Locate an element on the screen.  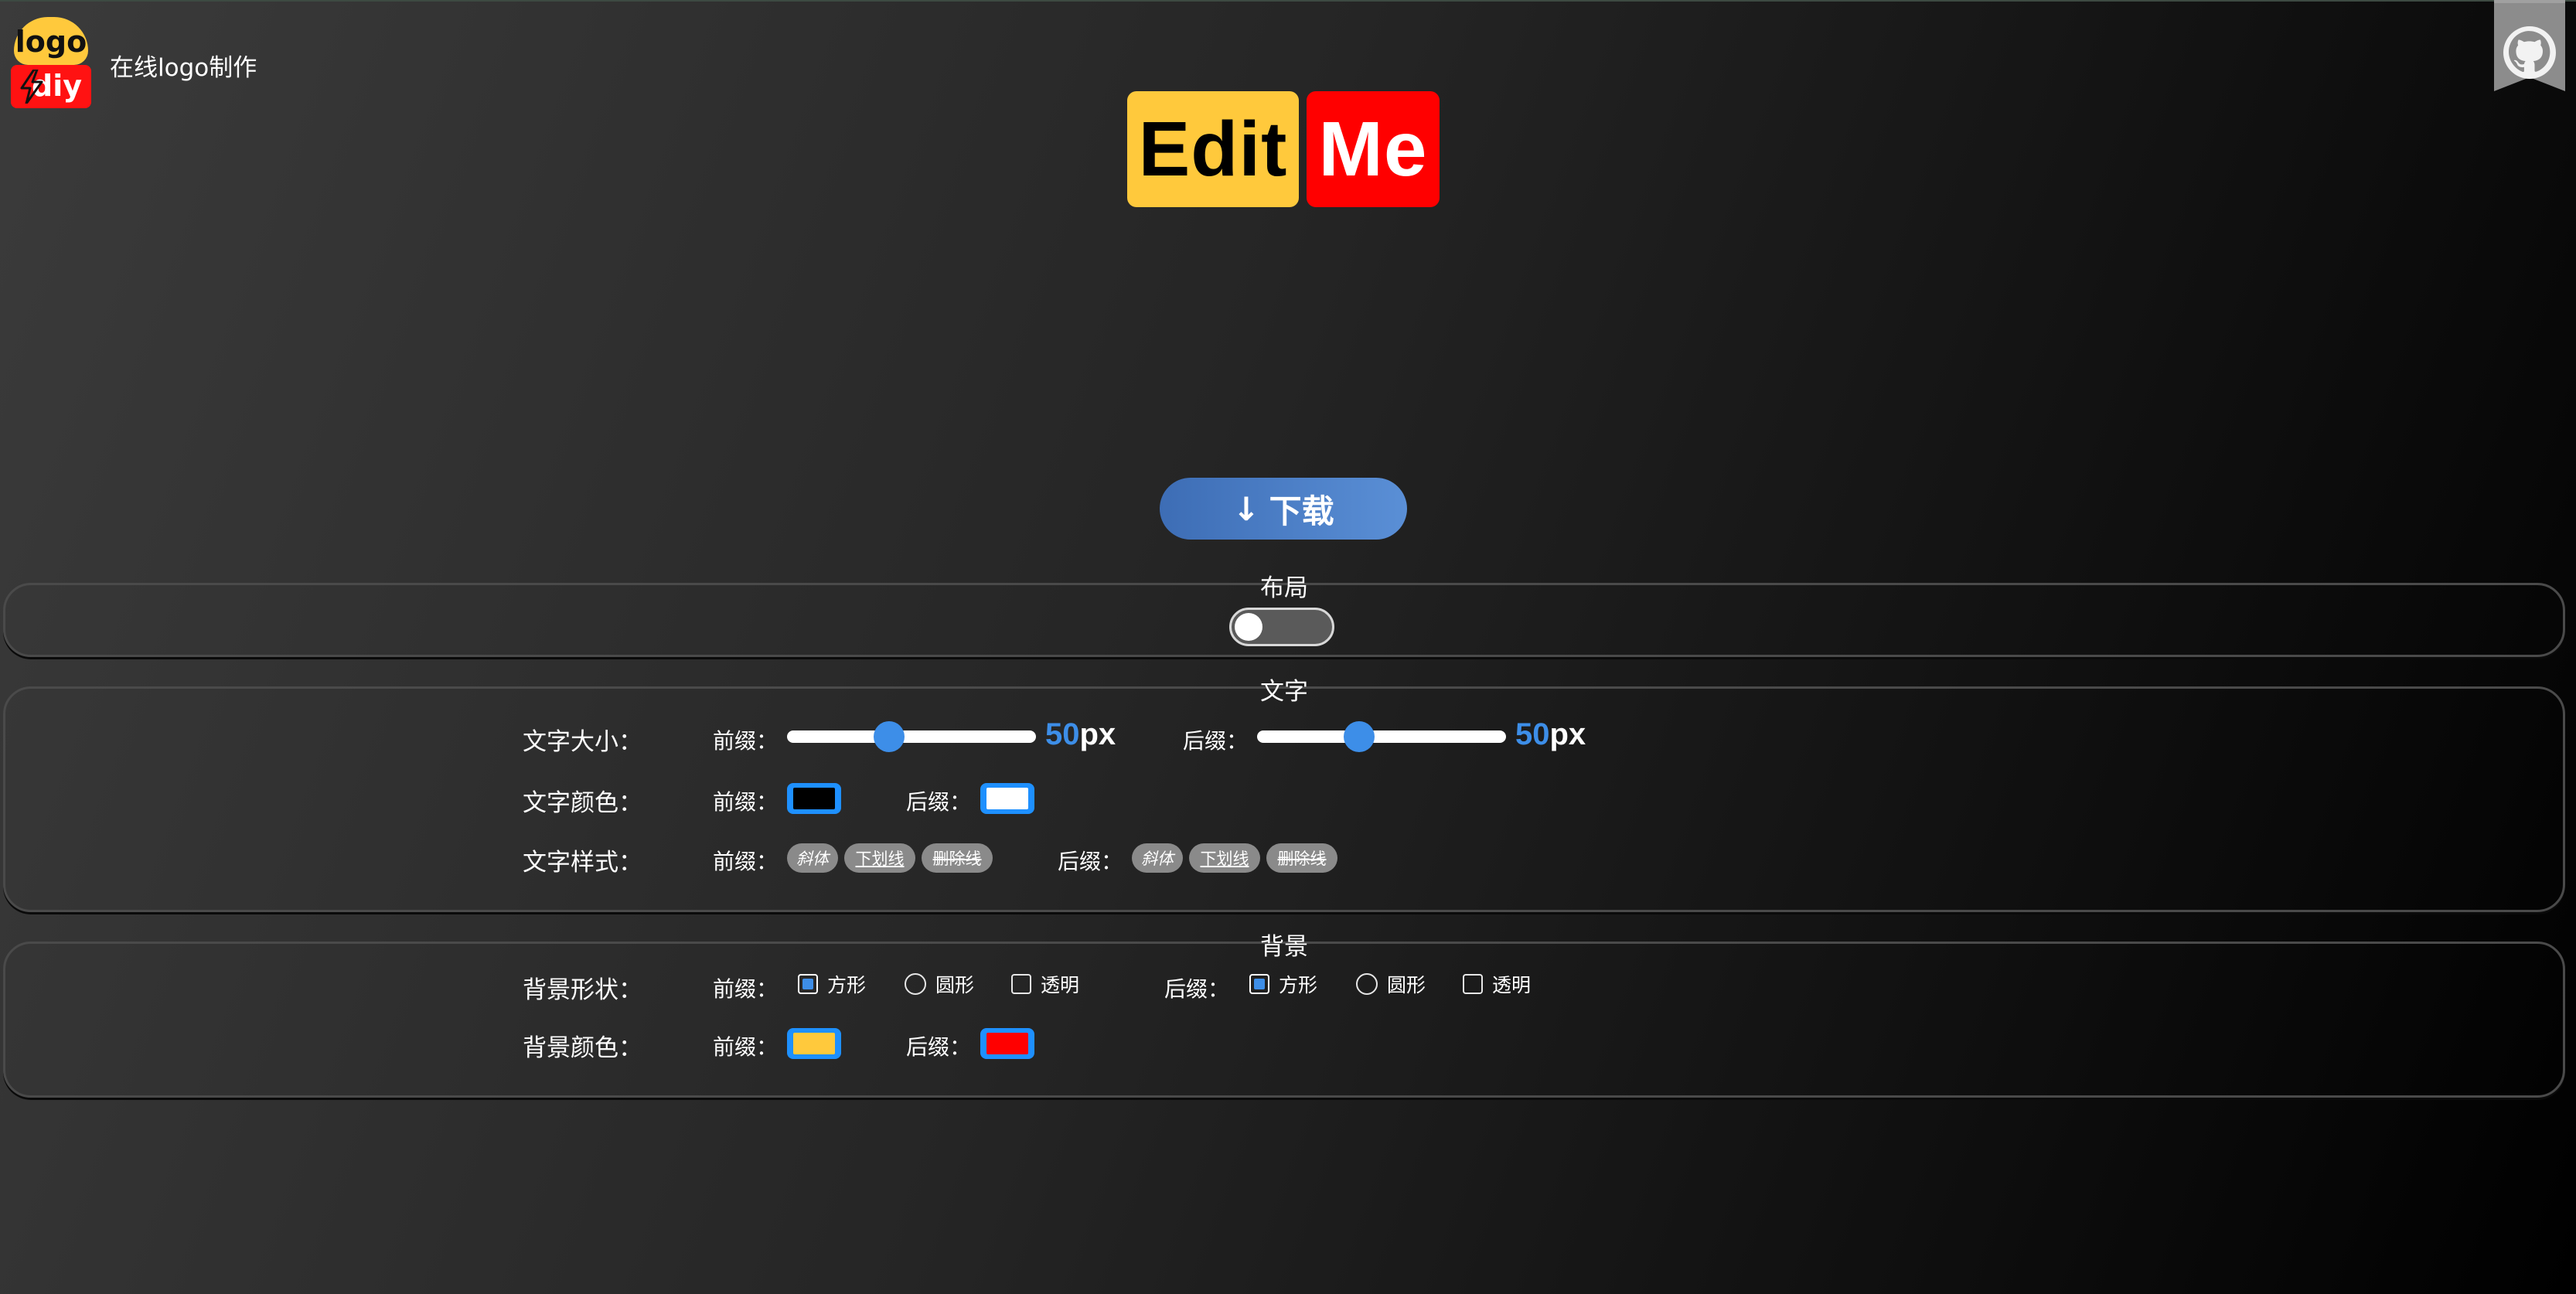
suffix-shape-transparent-option: 透明 is located at coordinates (1497, 984).